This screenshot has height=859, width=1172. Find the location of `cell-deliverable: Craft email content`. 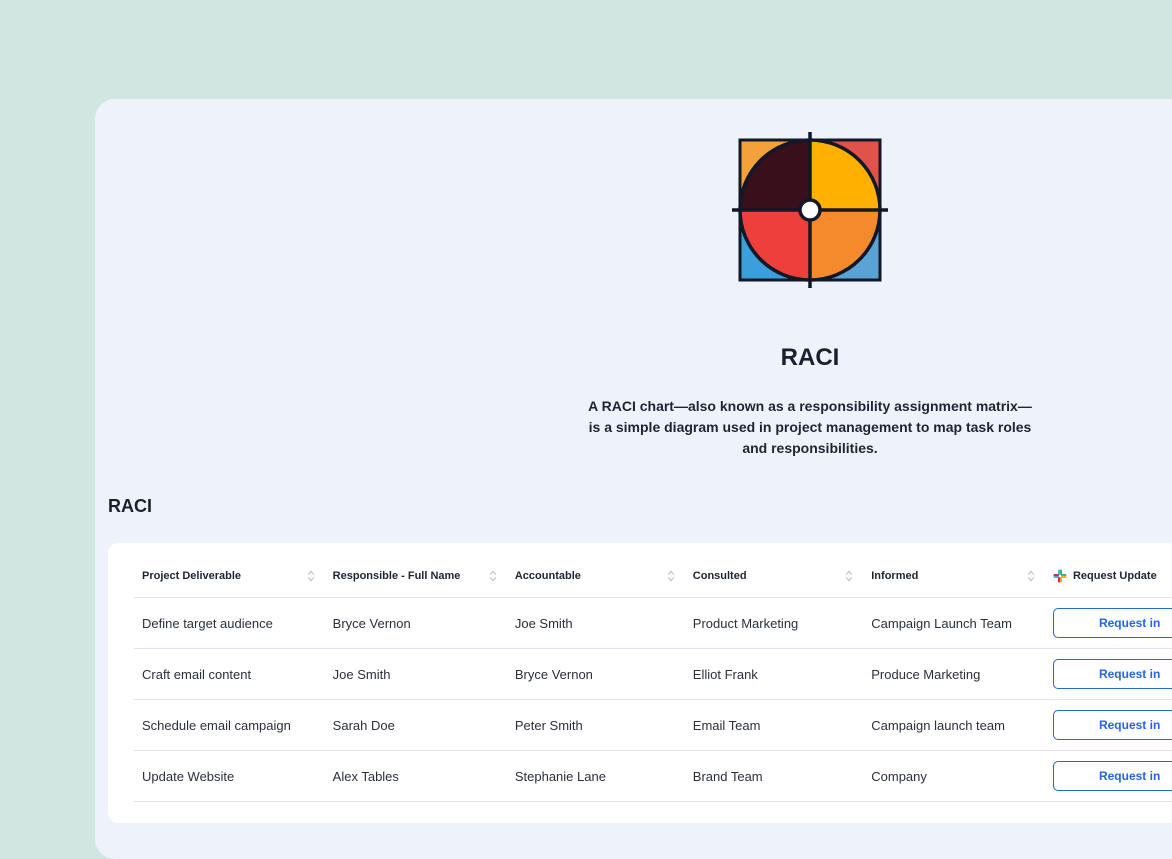

cell-deliverable: Craft email content is located at coordinates (229, 674).